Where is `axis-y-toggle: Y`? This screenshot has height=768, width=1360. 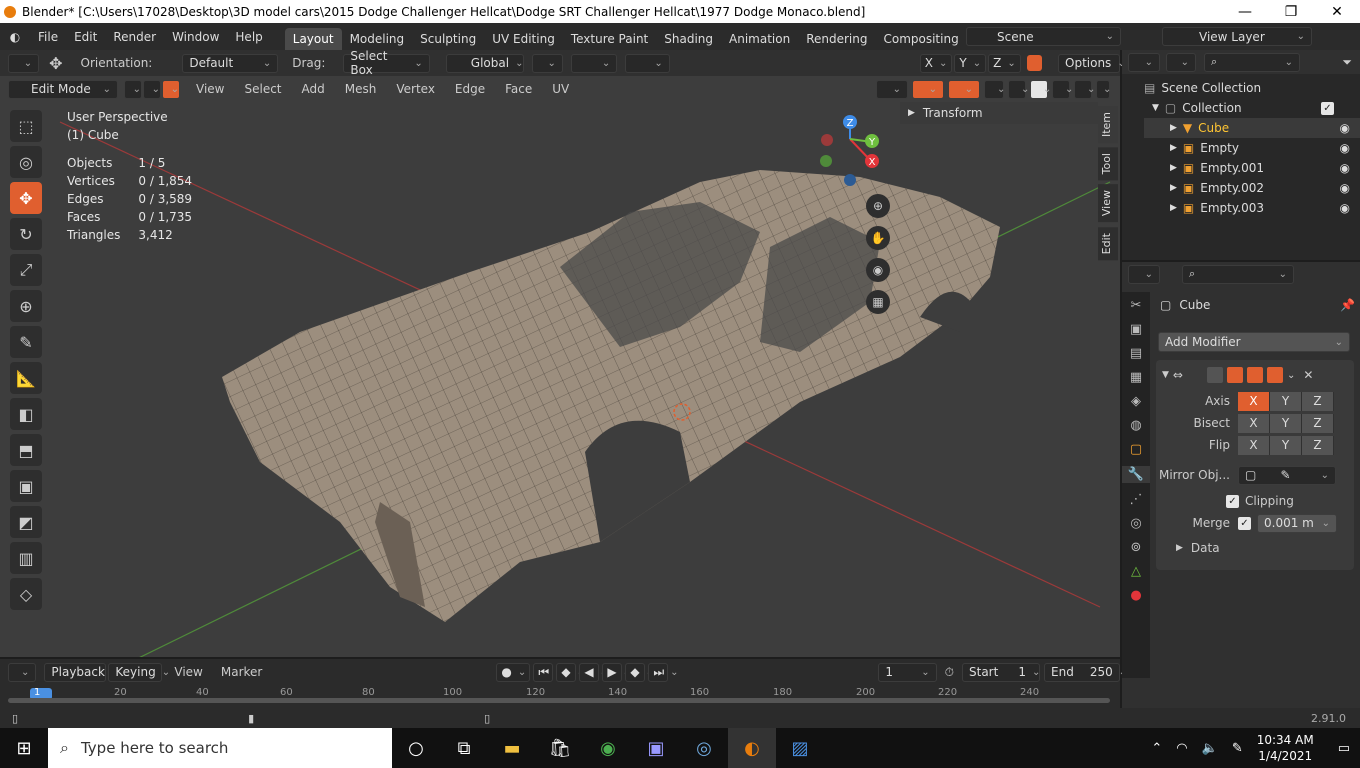
axis-y-toggle: Y is located at coordinates (1286, 401).